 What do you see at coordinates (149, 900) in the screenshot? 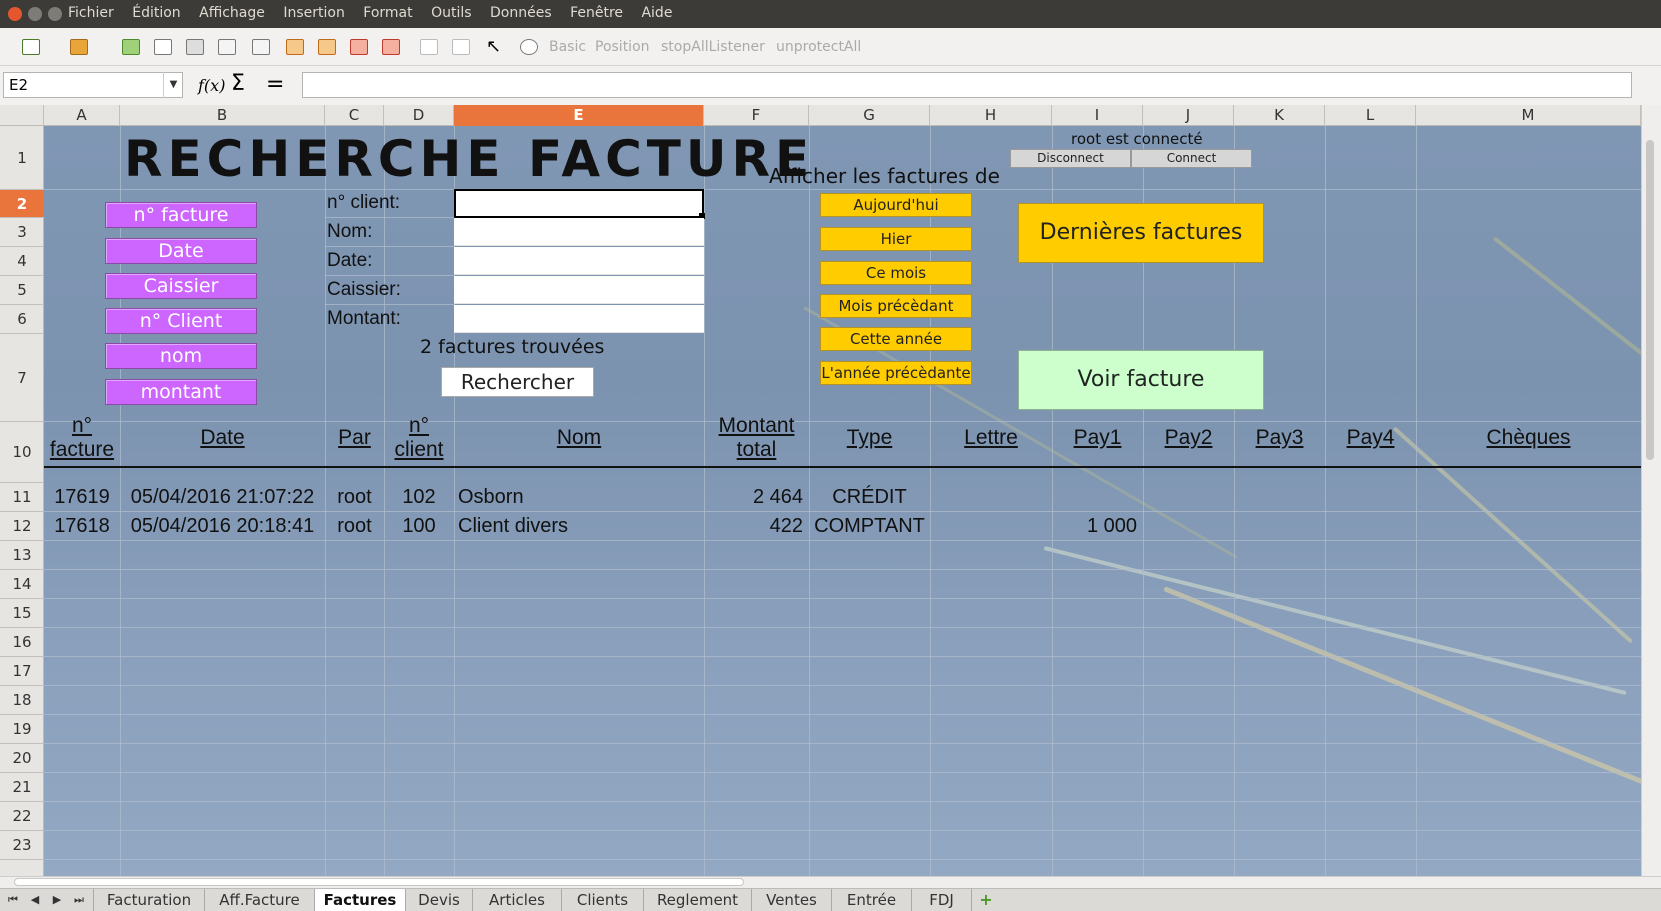
I see `tab-facturation: Facturation` at bounding box center [149, 900].